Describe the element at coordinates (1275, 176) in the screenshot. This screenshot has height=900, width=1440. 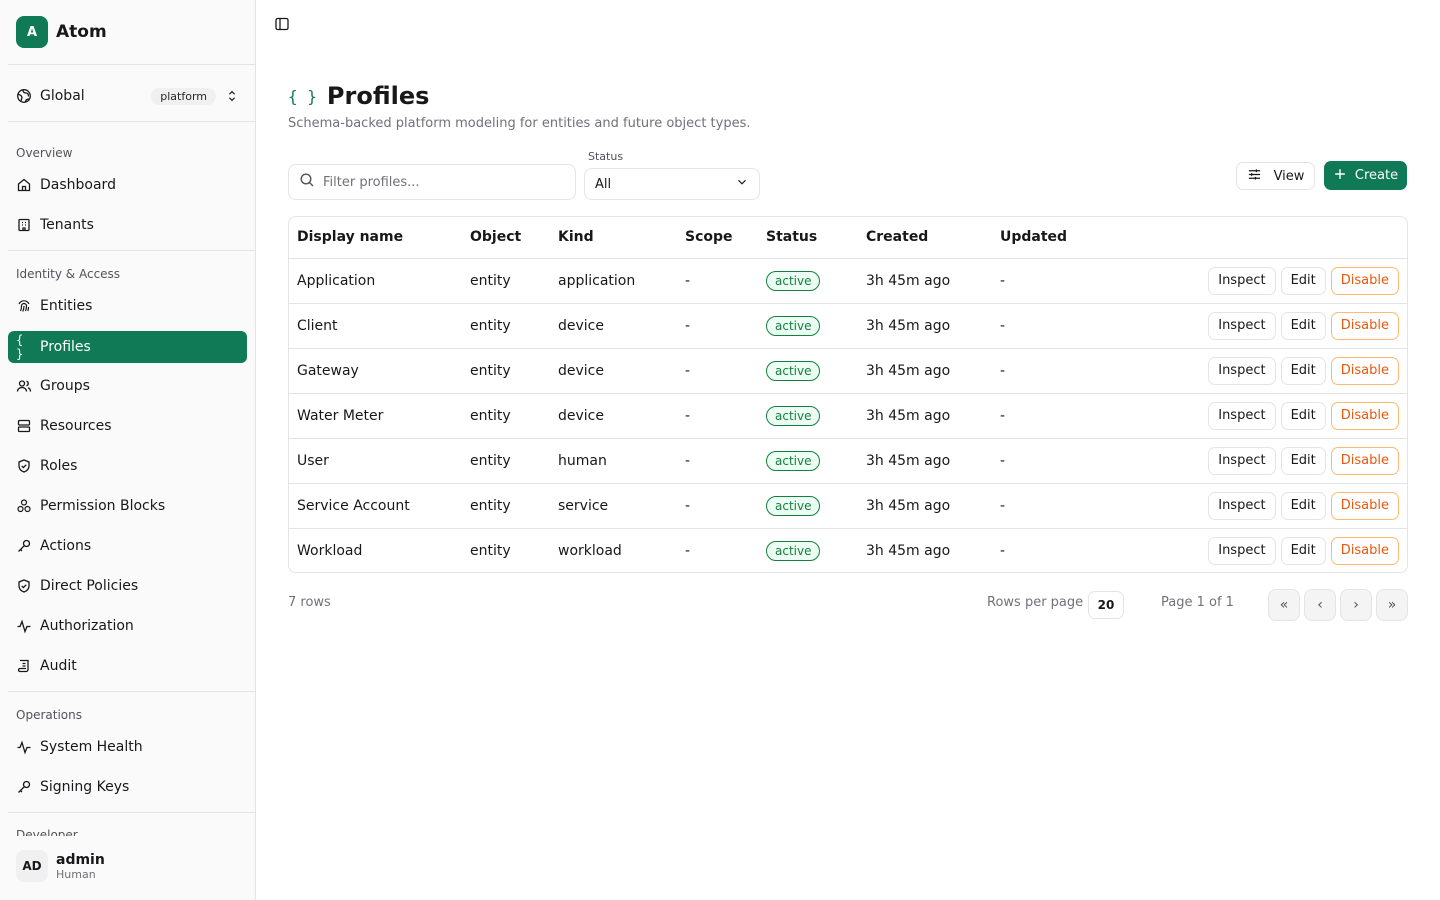
I see `view-button: View` at that location.